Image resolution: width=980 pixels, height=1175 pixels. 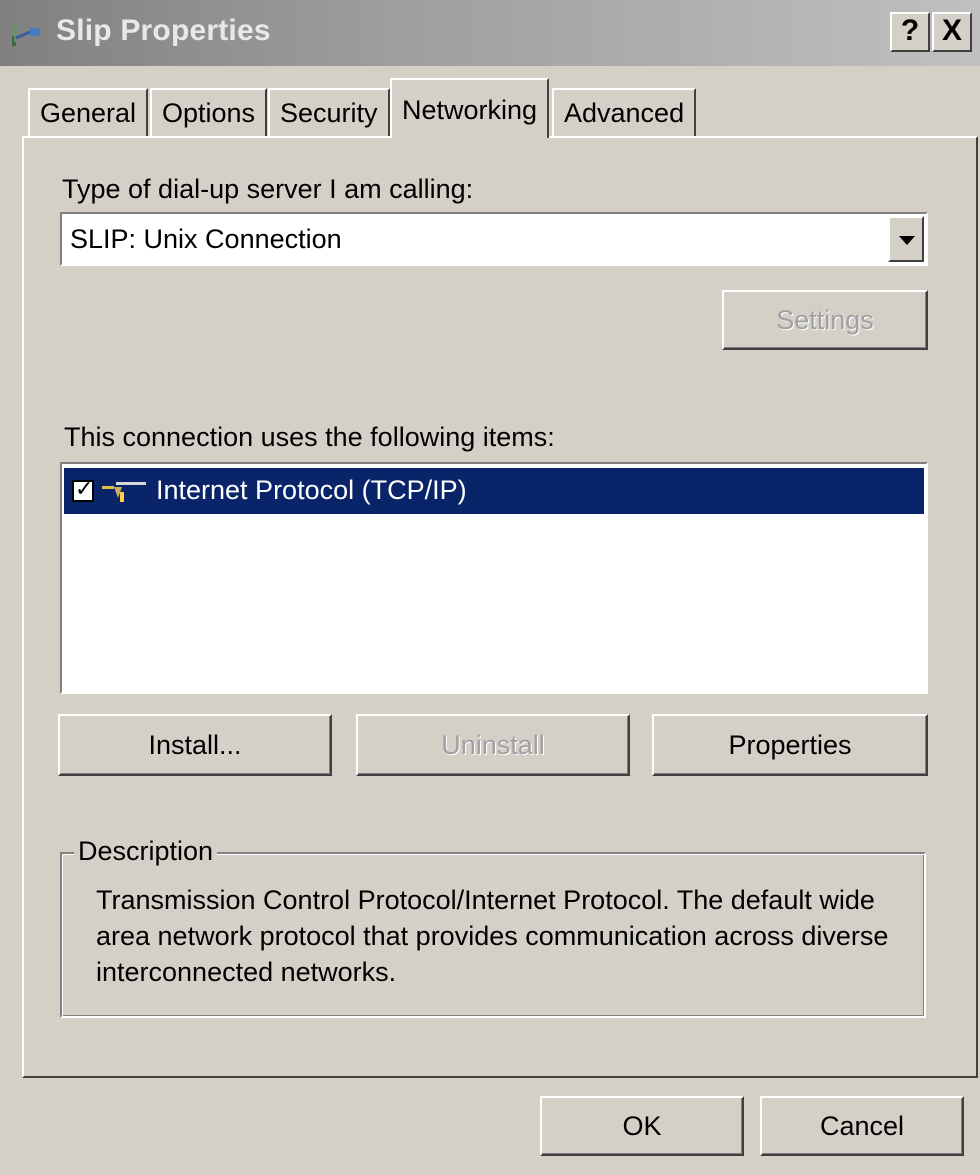 What do you see at coordinates (642, 1126) in the screenshot?
I see `ok-button: OK` at bounding box center [642, 1126].